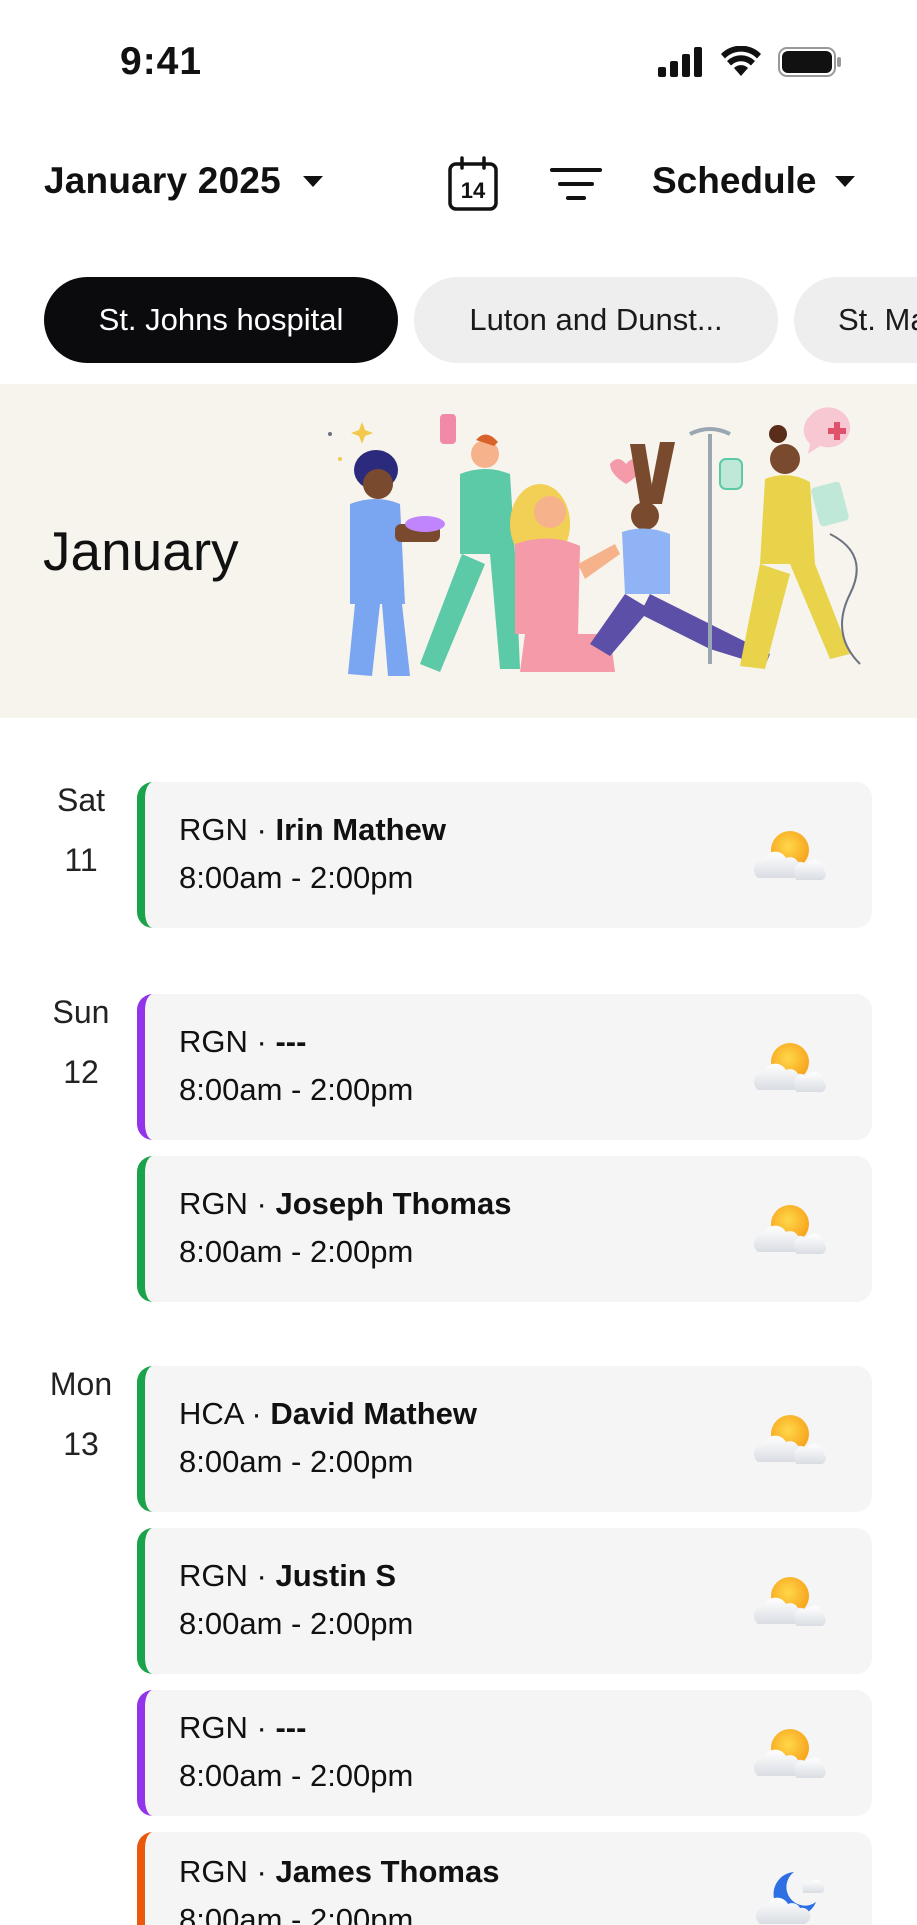 The width and height of the screenshot is (917, 1925). Describe the element at coordinates (680, 62) in the screenshot. I see `signal-icon` at that location.